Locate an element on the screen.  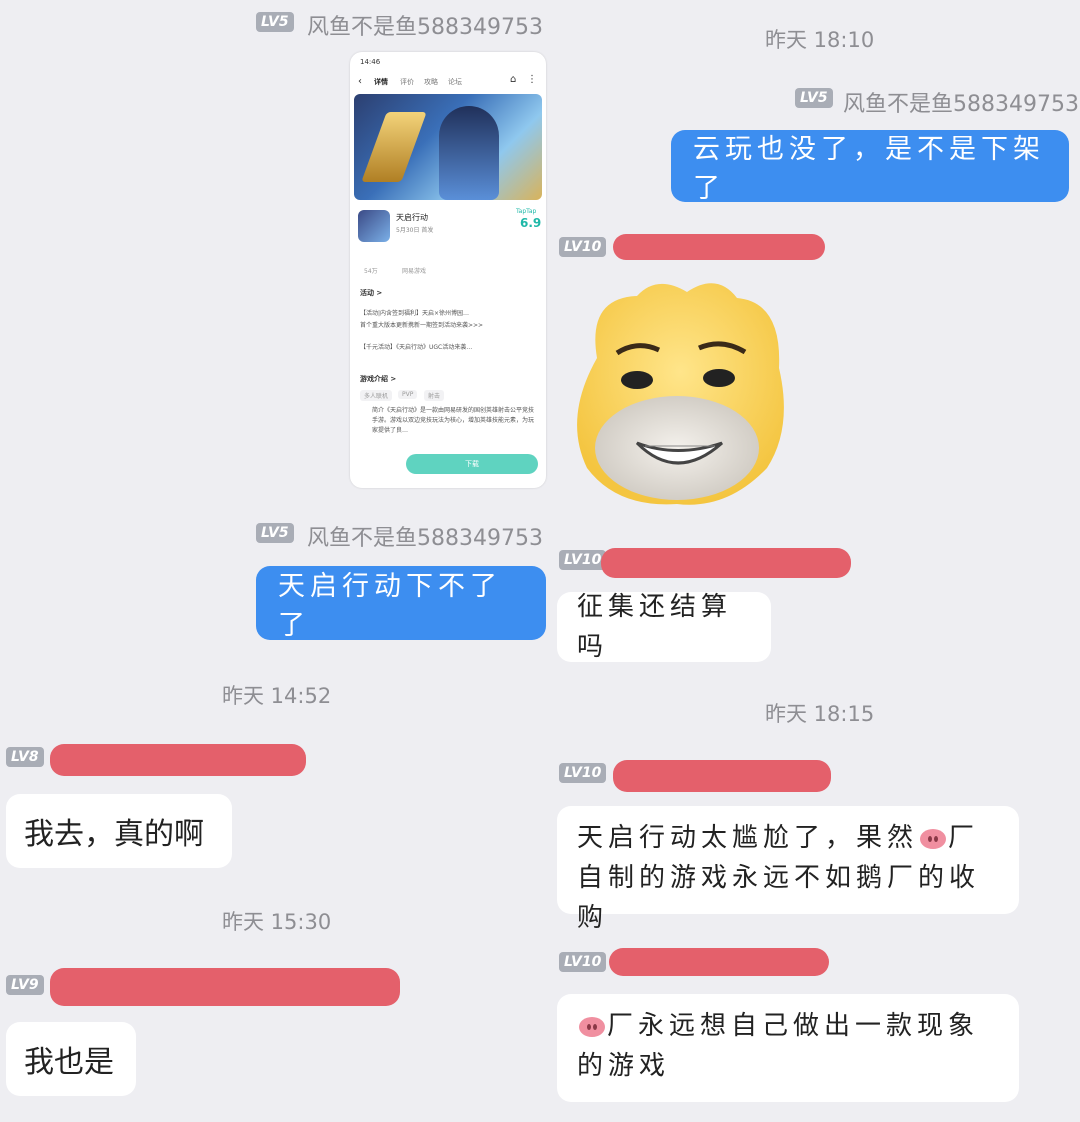
message-bubble: 厂永远想自己做出一款现象的游戏 is located at coordinates (788, 1048).